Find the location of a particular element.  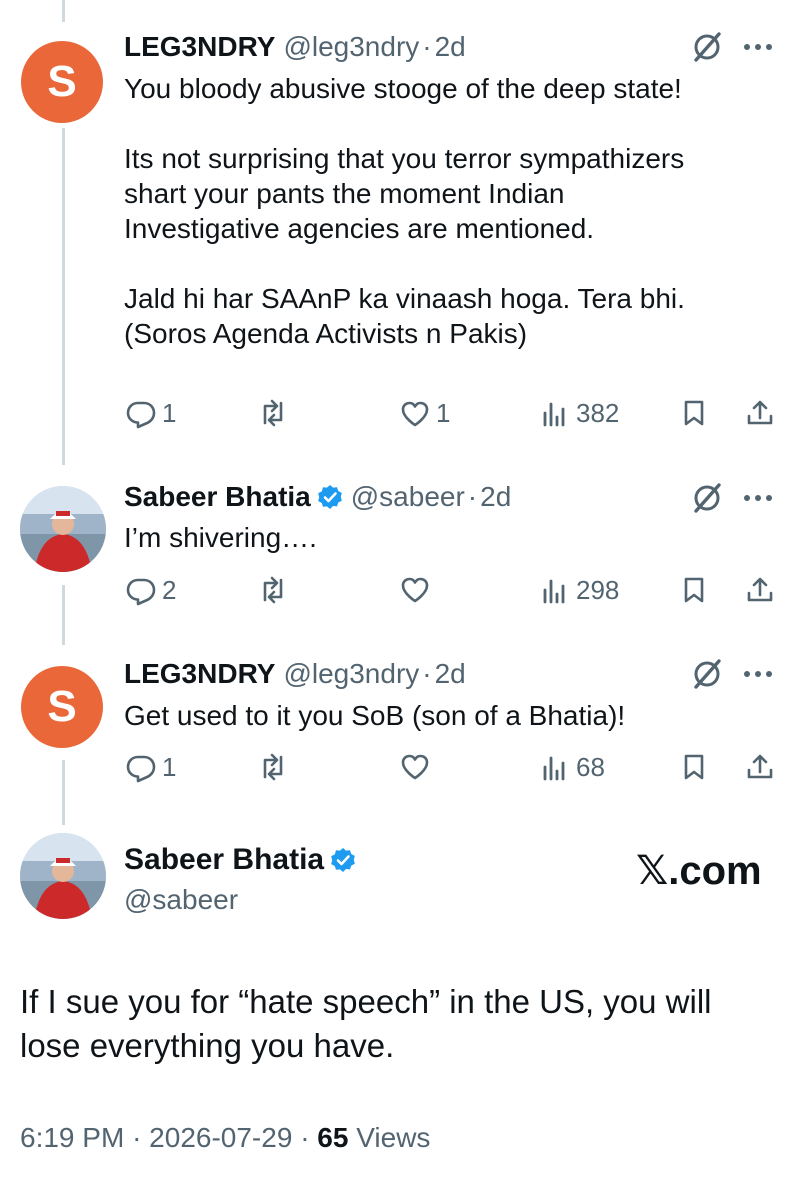

reply-button: 2 is located at coordinates (151, 590).